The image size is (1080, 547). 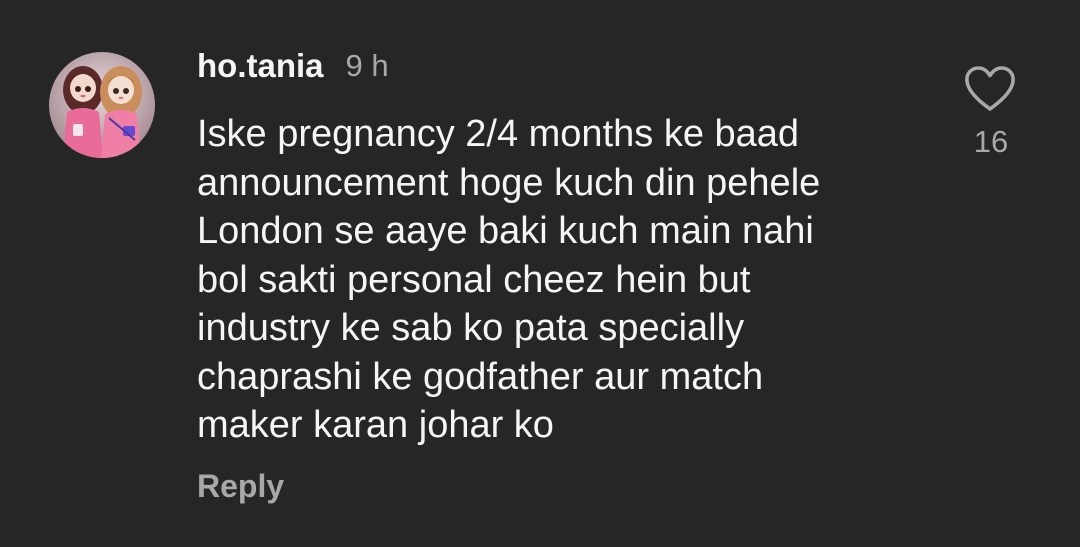 What do you see at coordinates (480, 376) in the screenshot?
I see `comment-text-line: chaprashi ke godfather aur match` at bounding box center [480, 376].